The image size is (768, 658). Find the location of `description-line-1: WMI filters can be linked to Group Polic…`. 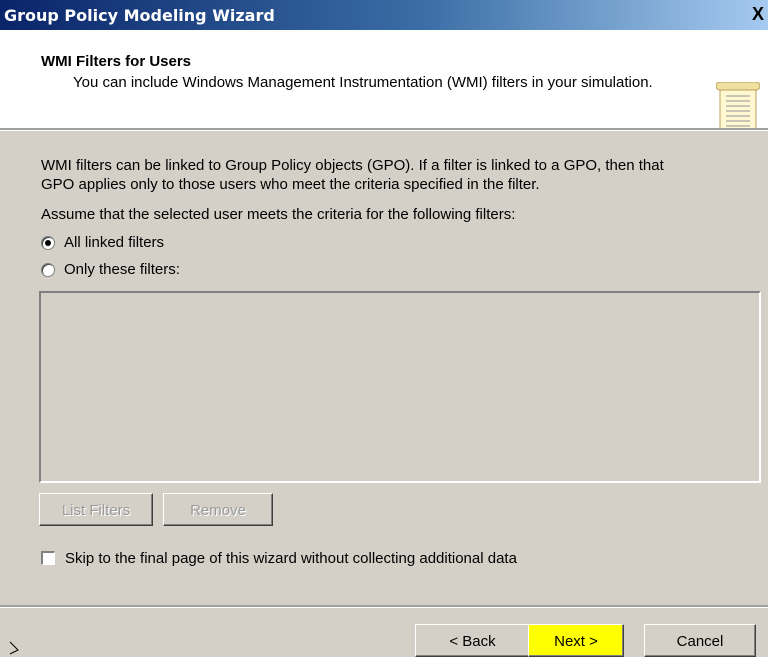

description-line-1: WMI filters can be linked to Group Polic… is located at coordinates (352, 165).